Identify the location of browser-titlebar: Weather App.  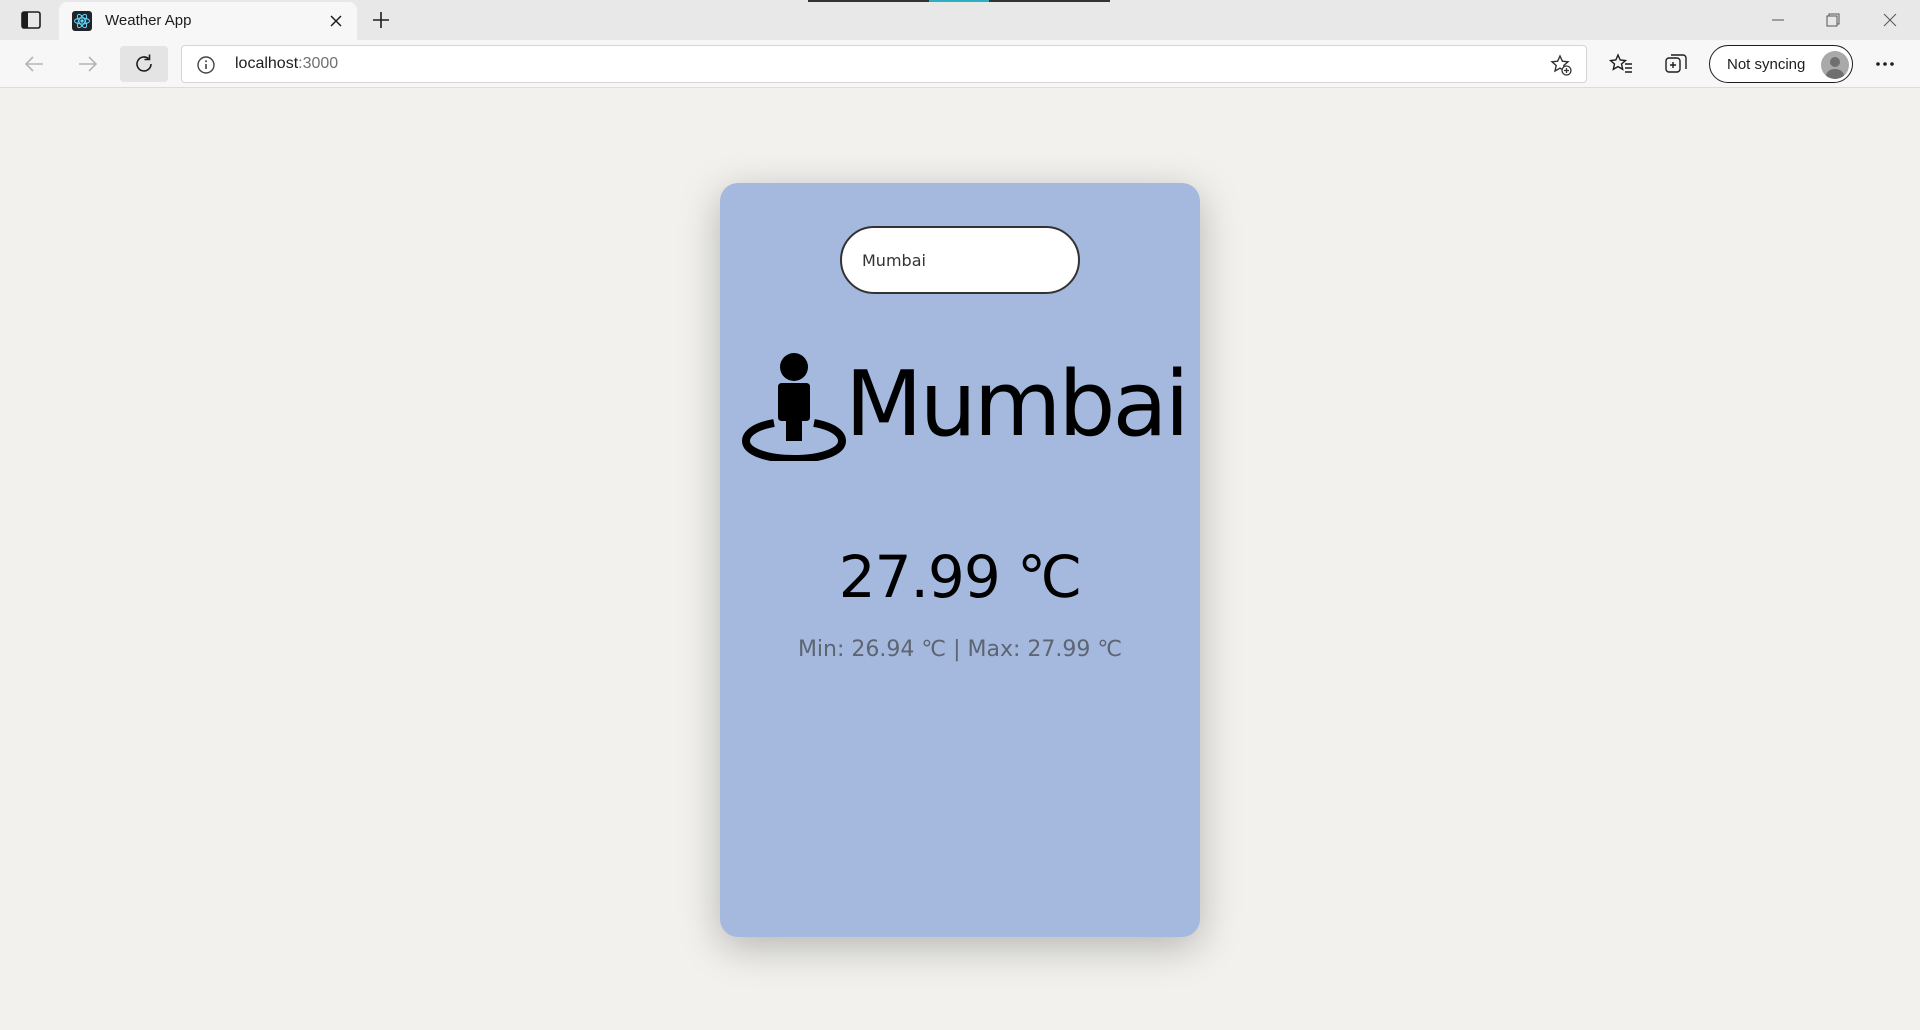
(960, 20).